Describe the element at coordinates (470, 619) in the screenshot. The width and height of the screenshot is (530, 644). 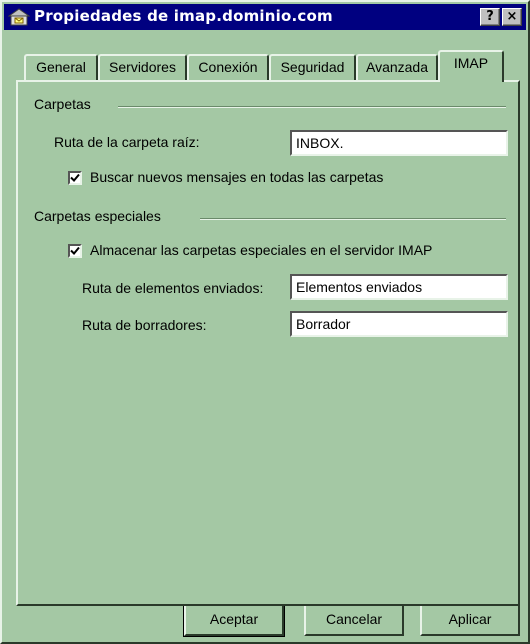
I see `apply-button: Aplicar` at that location.